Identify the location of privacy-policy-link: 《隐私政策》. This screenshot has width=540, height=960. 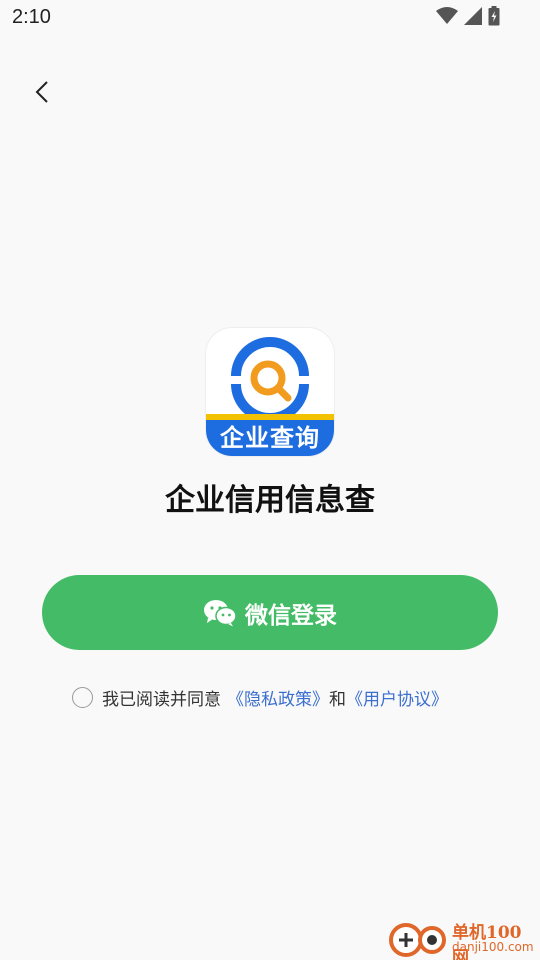
(278, 697).